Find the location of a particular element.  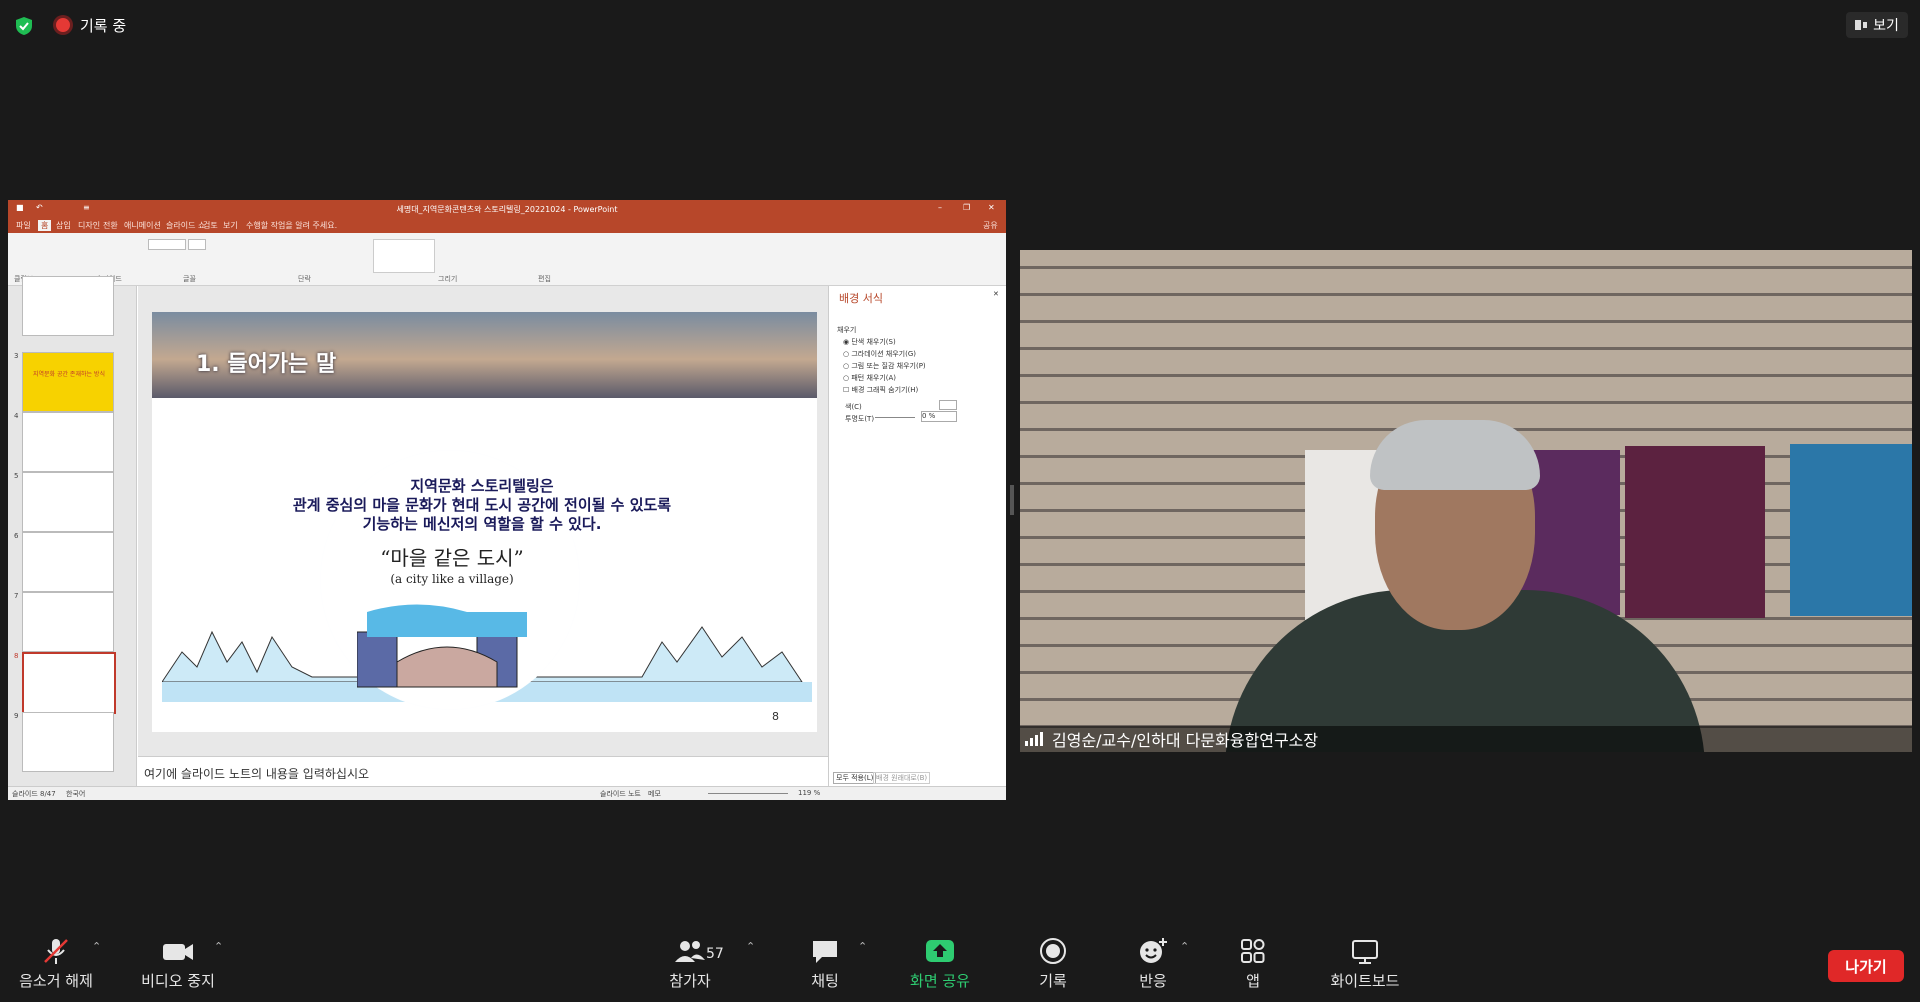

video-camera-icon is located at coordinates (178, 952).